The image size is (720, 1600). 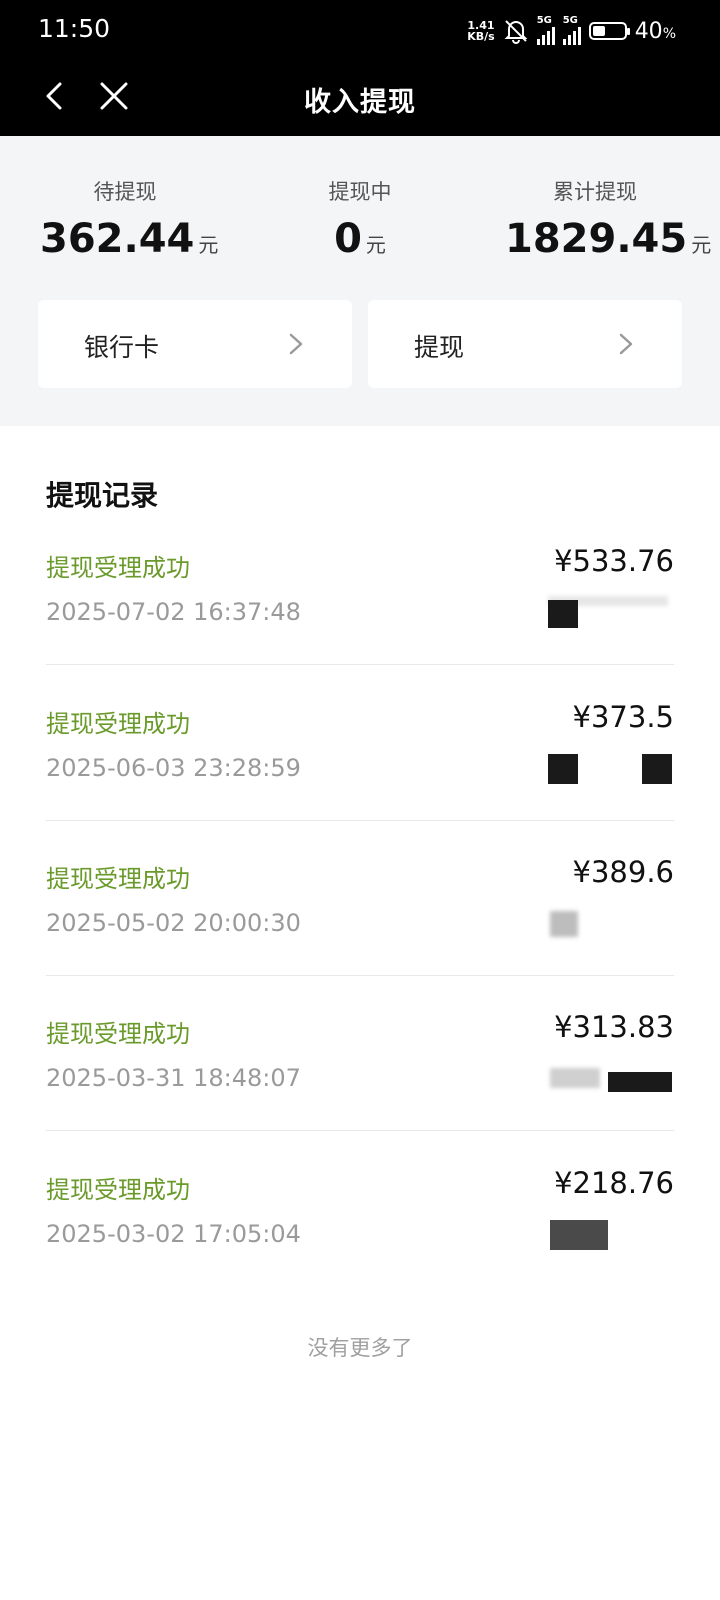 I want to click on processing-amount: 0, so click(x=348, y=239).